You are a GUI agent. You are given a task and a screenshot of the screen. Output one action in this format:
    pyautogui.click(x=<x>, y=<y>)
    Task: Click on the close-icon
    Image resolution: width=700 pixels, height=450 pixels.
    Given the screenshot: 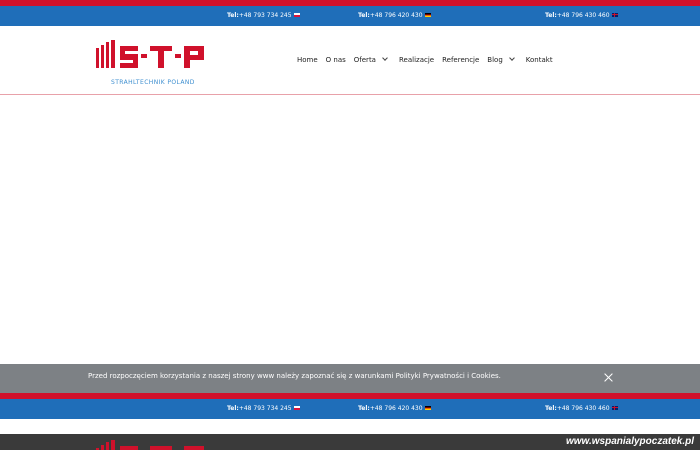 What is the action you would take?
    pyautogui.click(x=608, y=377)
    